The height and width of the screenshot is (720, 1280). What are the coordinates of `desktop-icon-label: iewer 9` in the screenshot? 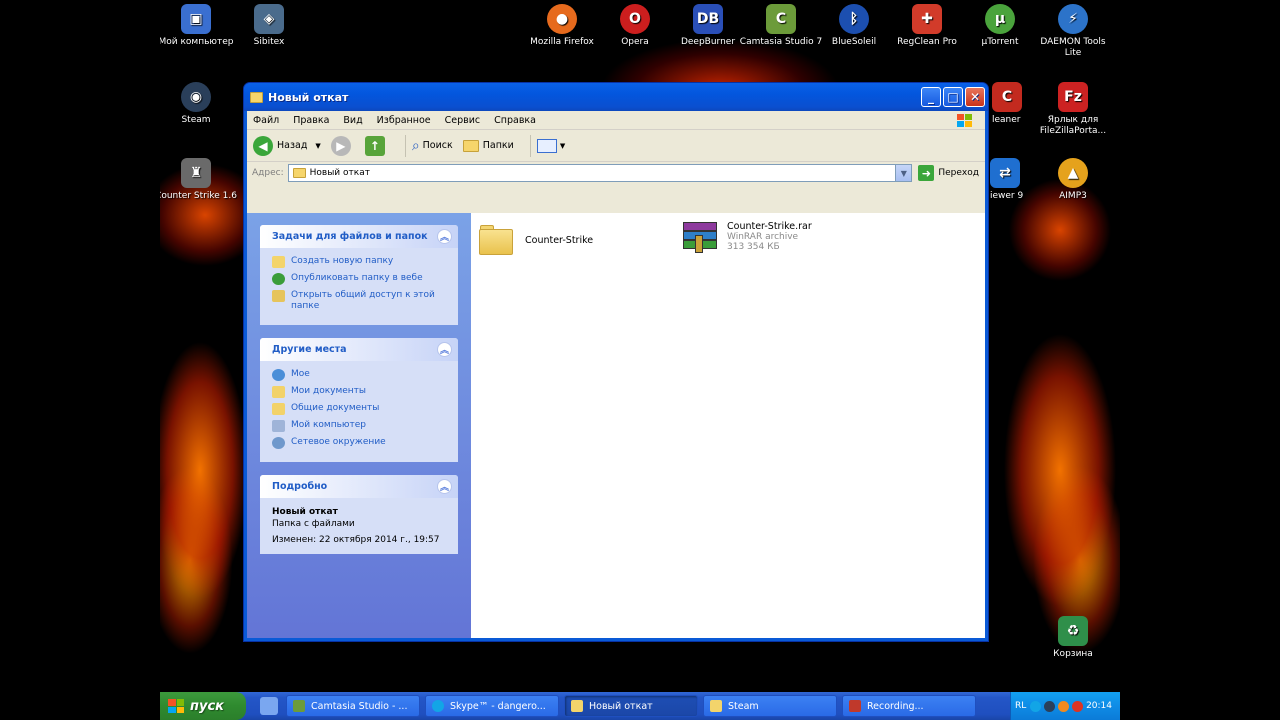 It's located at (1007, 196).